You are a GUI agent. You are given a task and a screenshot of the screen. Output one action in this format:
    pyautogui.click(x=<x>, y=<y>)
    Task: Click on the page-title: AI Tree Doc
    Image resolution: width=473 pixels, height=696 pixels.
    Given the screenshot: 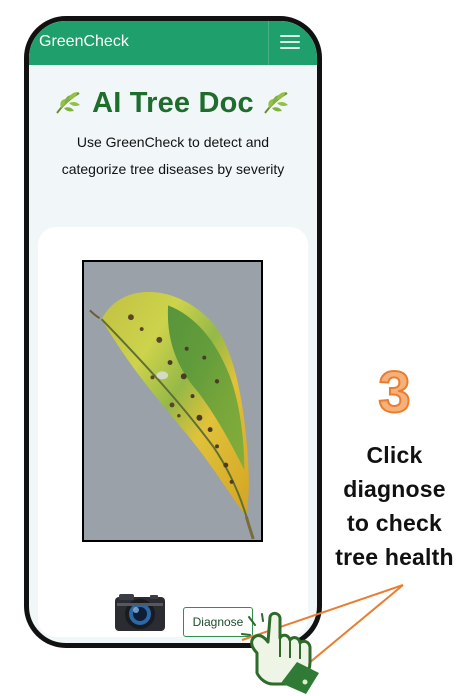 What is the action you would take?
    pyautogui.click(x=173, y=102)
    